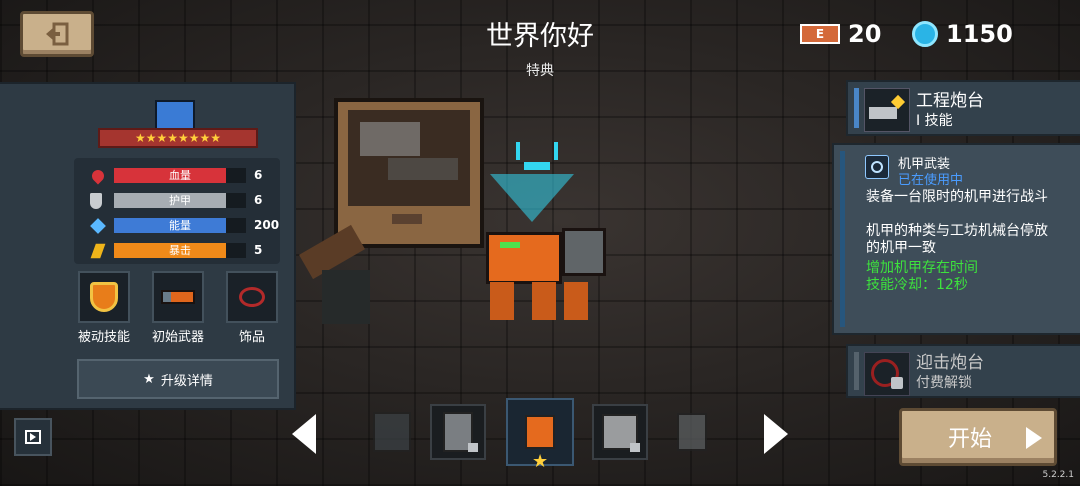 Image resolution: width=1080 pixels, height=486 pixels. I want to click on detail-skill-desc-1: 装备一台限时的机甲进行战斗, so click(957, 197).